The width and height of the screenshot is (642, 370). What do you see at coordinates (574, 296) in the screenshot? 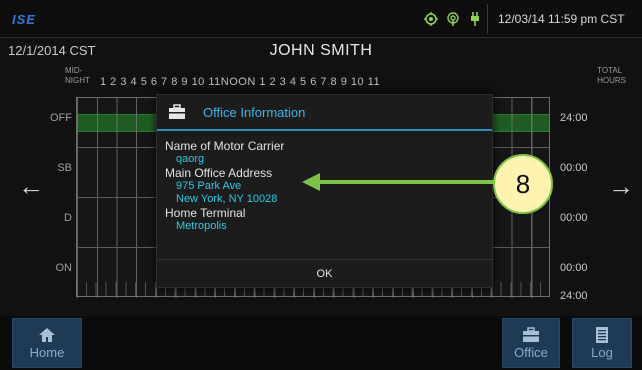
I see `grand-total: 24:00` at bounding box center [574, 296].